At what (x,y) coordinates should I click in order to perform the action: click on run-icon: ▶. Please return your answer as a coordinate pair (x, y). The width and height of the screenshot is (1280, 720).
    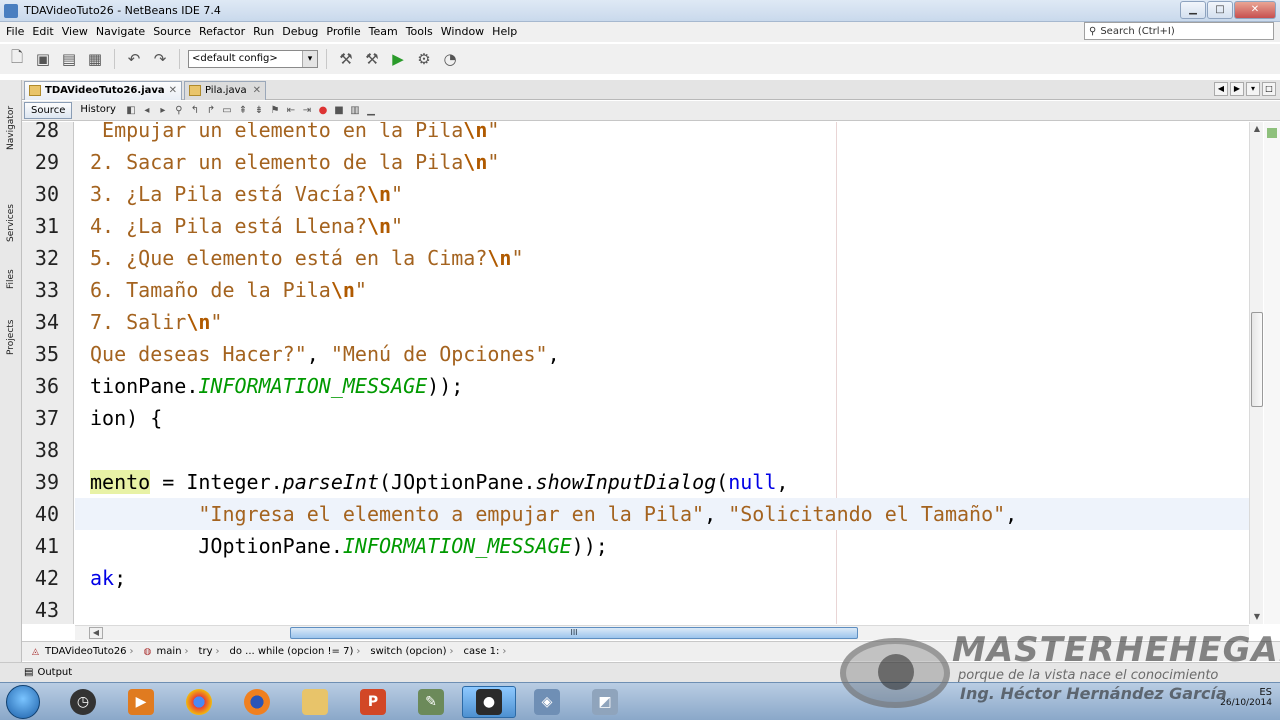
    Looking at the image, I should click on (398, 59).